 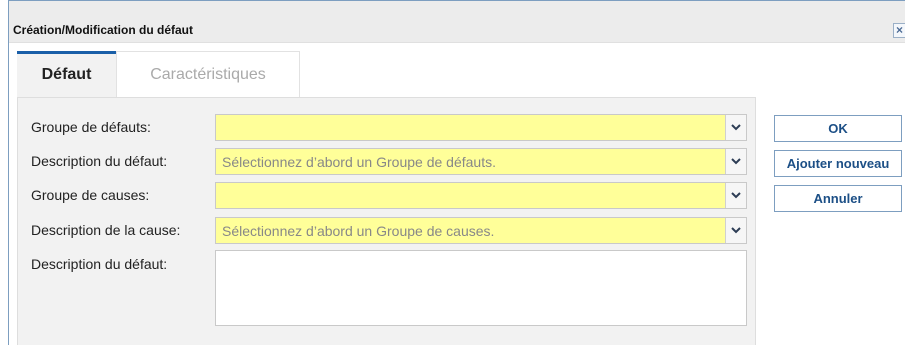 What do you see at coordinates (106, 230) in the screenshot?
I see `label-description-cause: Description de la cause:` at bounding box center [106, 230].